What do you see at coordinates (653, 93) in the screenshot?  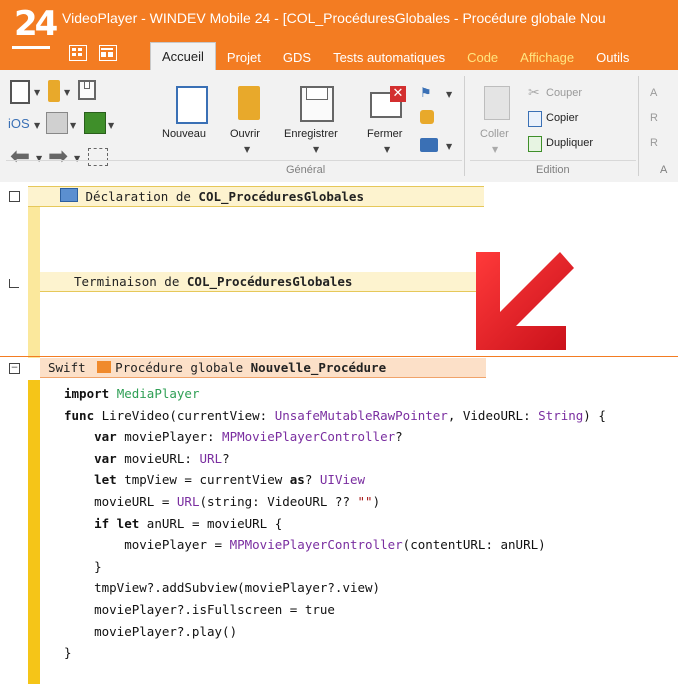 I see `next-group-item: A` at bounding box center [653, 93].